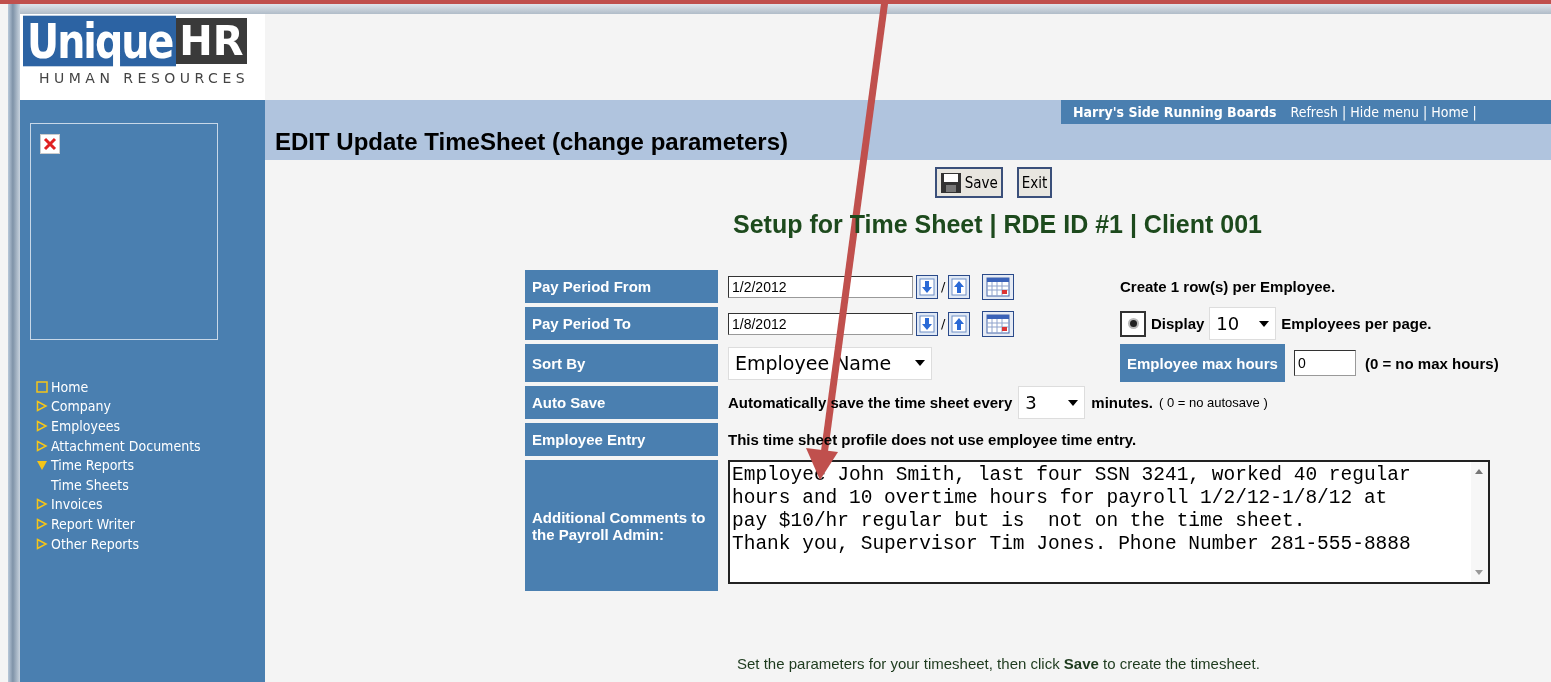 This screenshot has width=1551, height=682. I want to click on page-title: EDIT Update TimeSheet (change parameters), so click(531, 141).